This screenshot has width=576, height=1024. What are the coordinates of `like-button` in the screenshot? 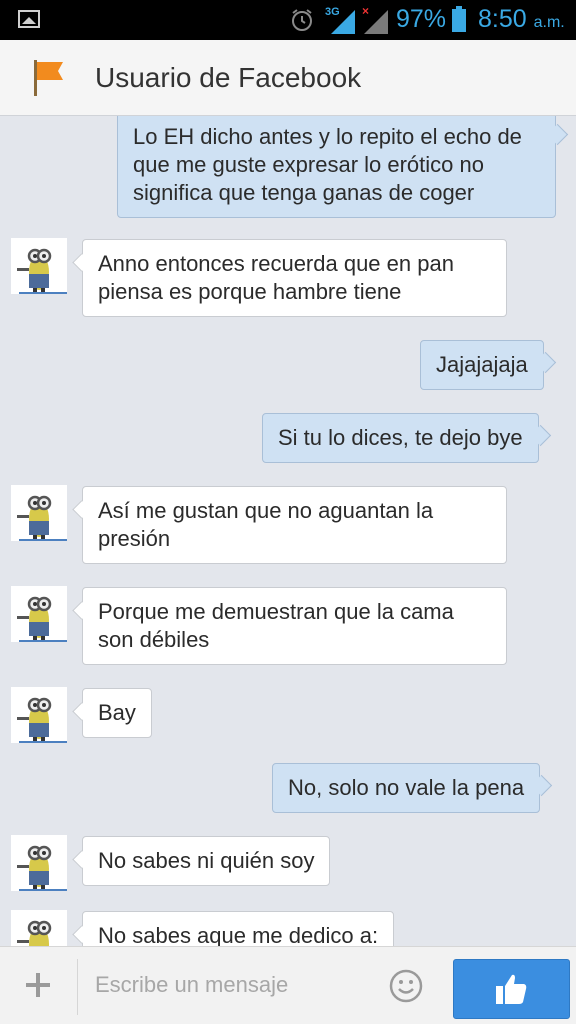 It's located at (511, 989).